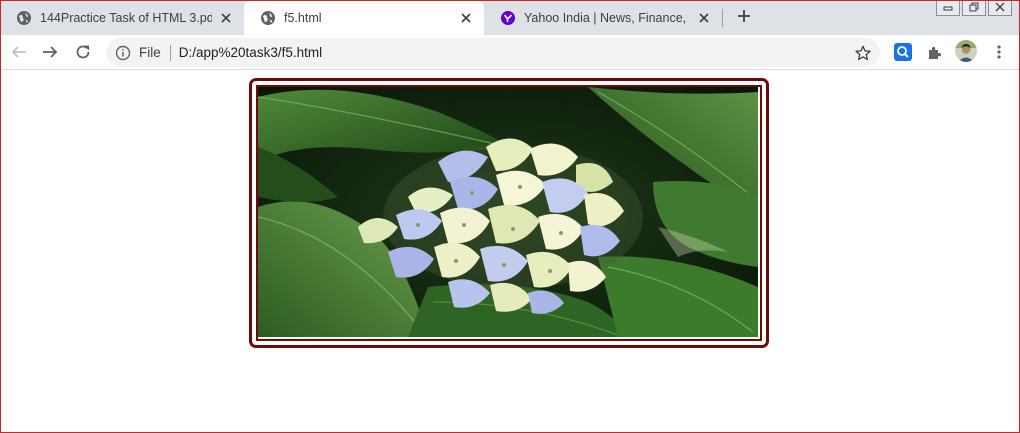 The height and width of the screenshot is (433, 1020). I want to click on plus-icon, so click(744, 17).